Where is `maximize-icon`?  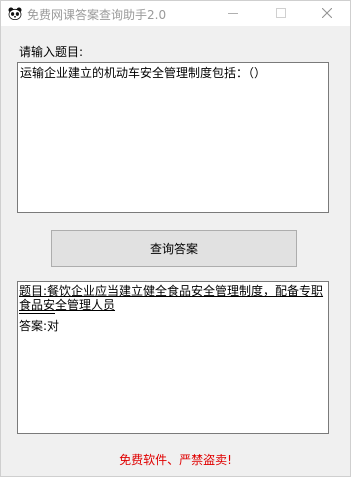
maximize-icon is located at coordinates (281, 14).